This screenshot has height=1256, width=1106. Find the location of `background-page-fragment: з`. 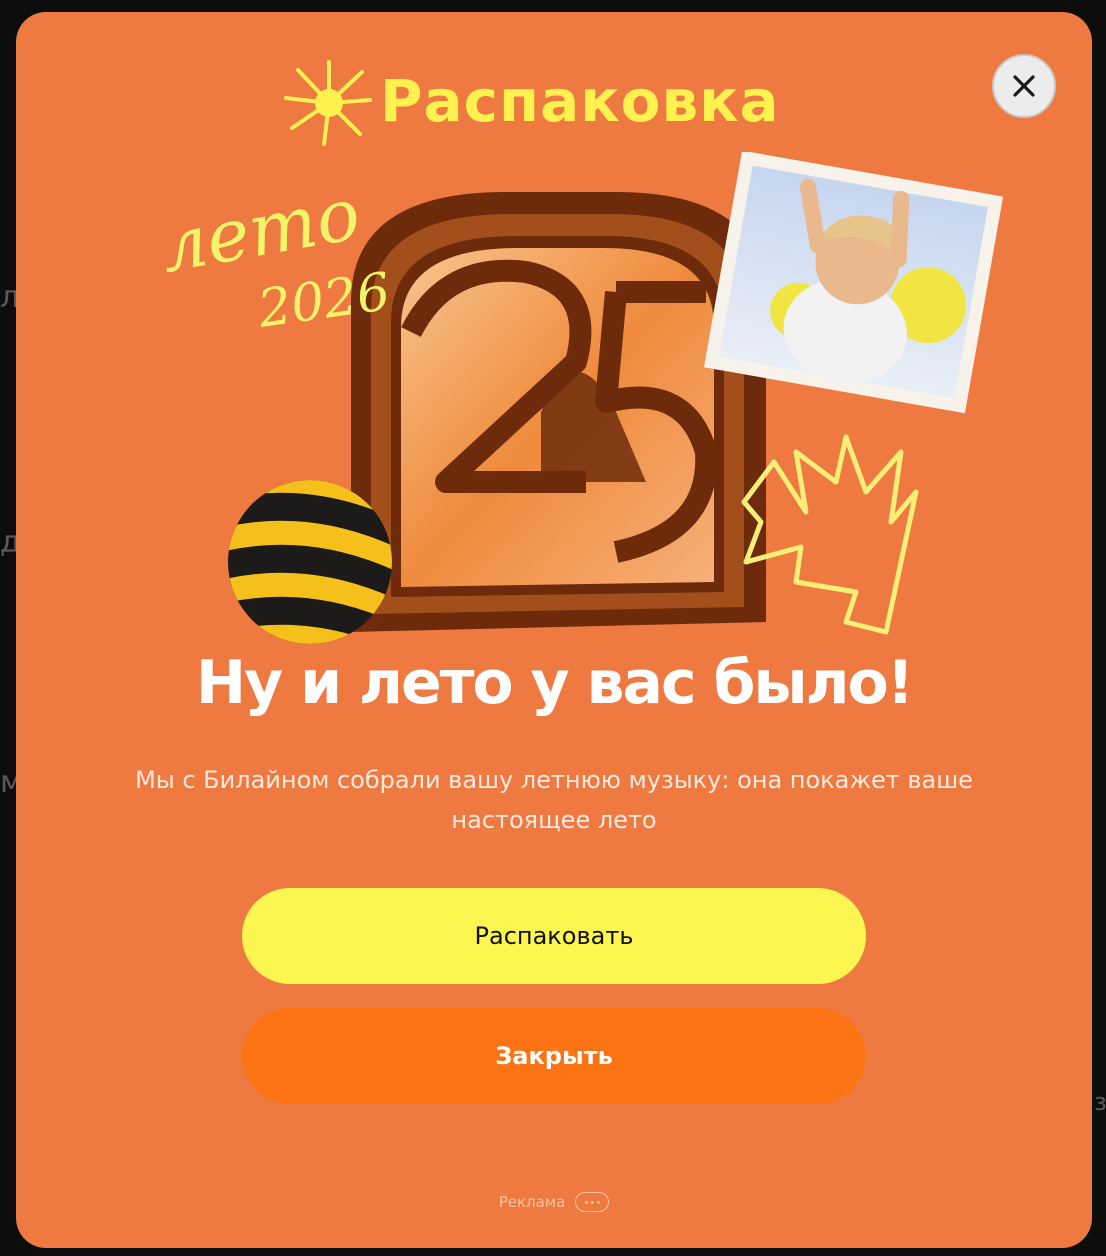

background-page-fragment: з is located at coordinates (1100, 1102).